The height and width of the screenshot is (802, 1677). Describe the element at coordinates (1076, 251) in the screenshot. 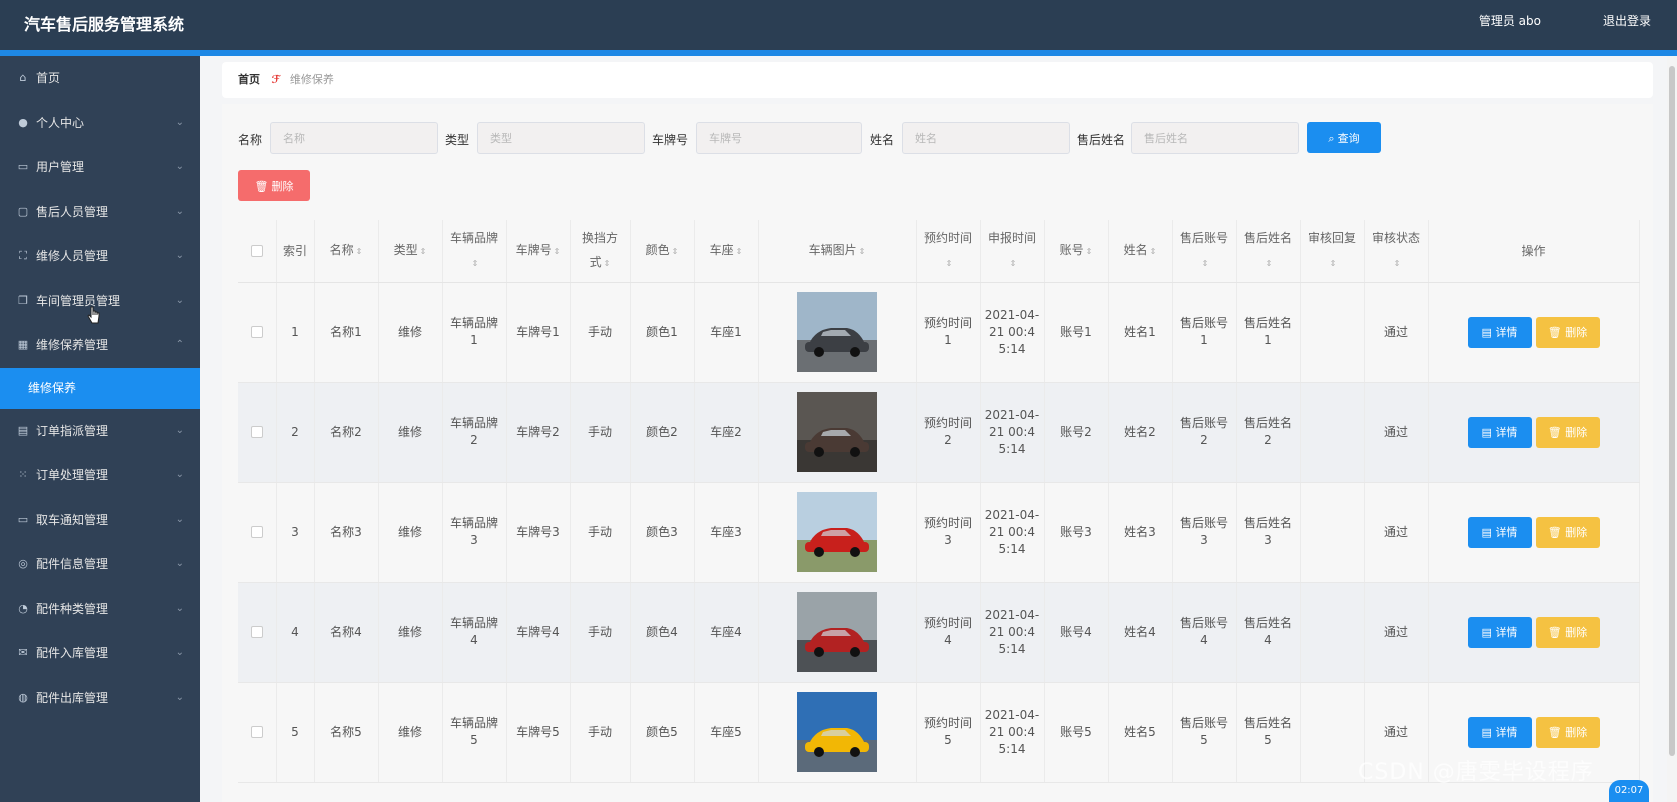

I see `column-header: 账号 ⇕` at that location.